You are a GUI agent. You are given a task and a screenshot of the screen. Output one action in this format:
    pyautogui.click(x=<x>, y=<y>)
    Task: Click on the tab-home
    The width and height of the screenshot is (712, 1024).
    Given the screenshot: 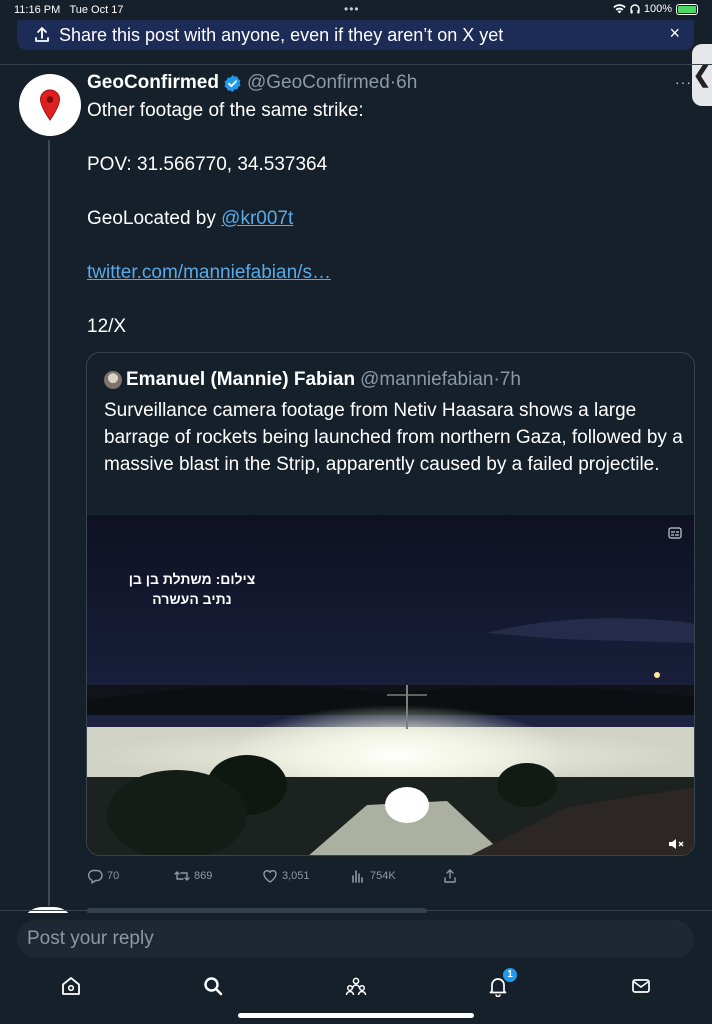 What is the action you would take?
    pyautogui.click(x=71, y=986)
    